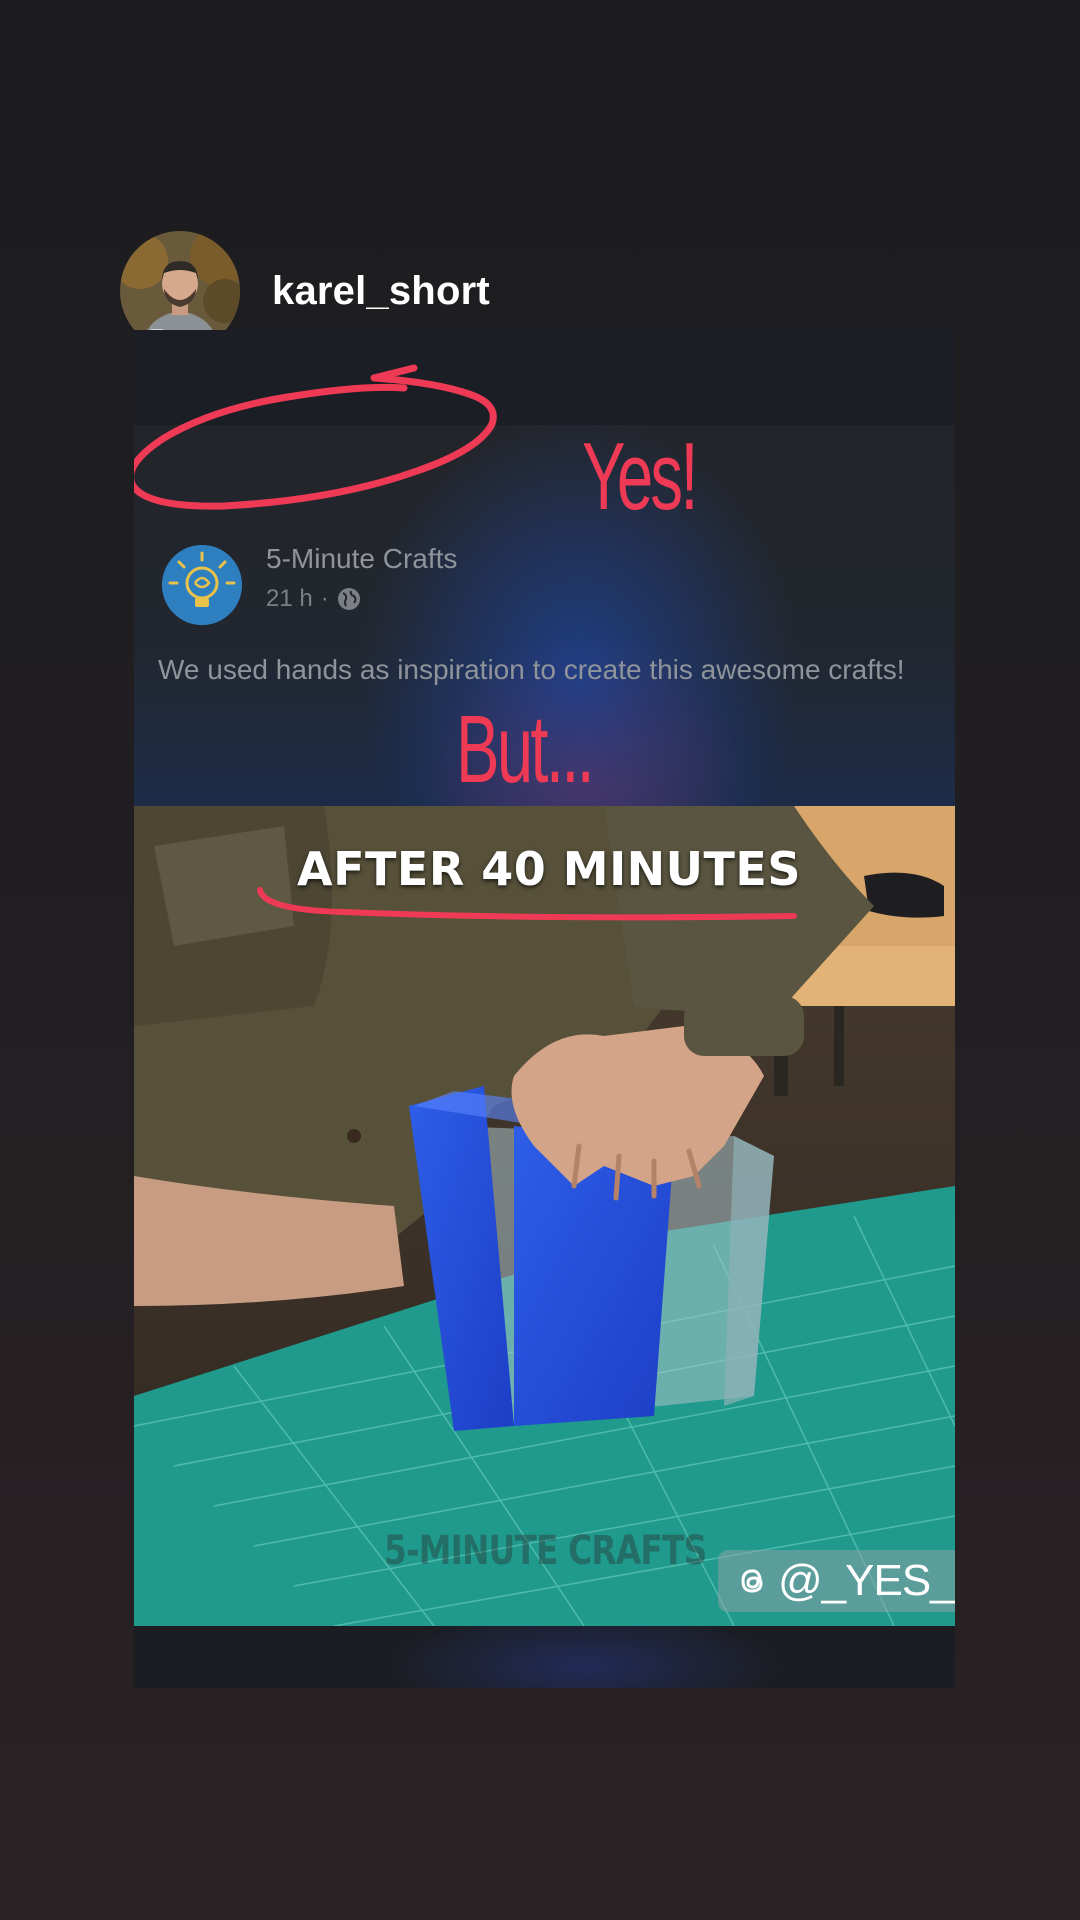 The image size is (1080, 1920). I want to click on post-meta: 21 h ·, so click(313, 599).